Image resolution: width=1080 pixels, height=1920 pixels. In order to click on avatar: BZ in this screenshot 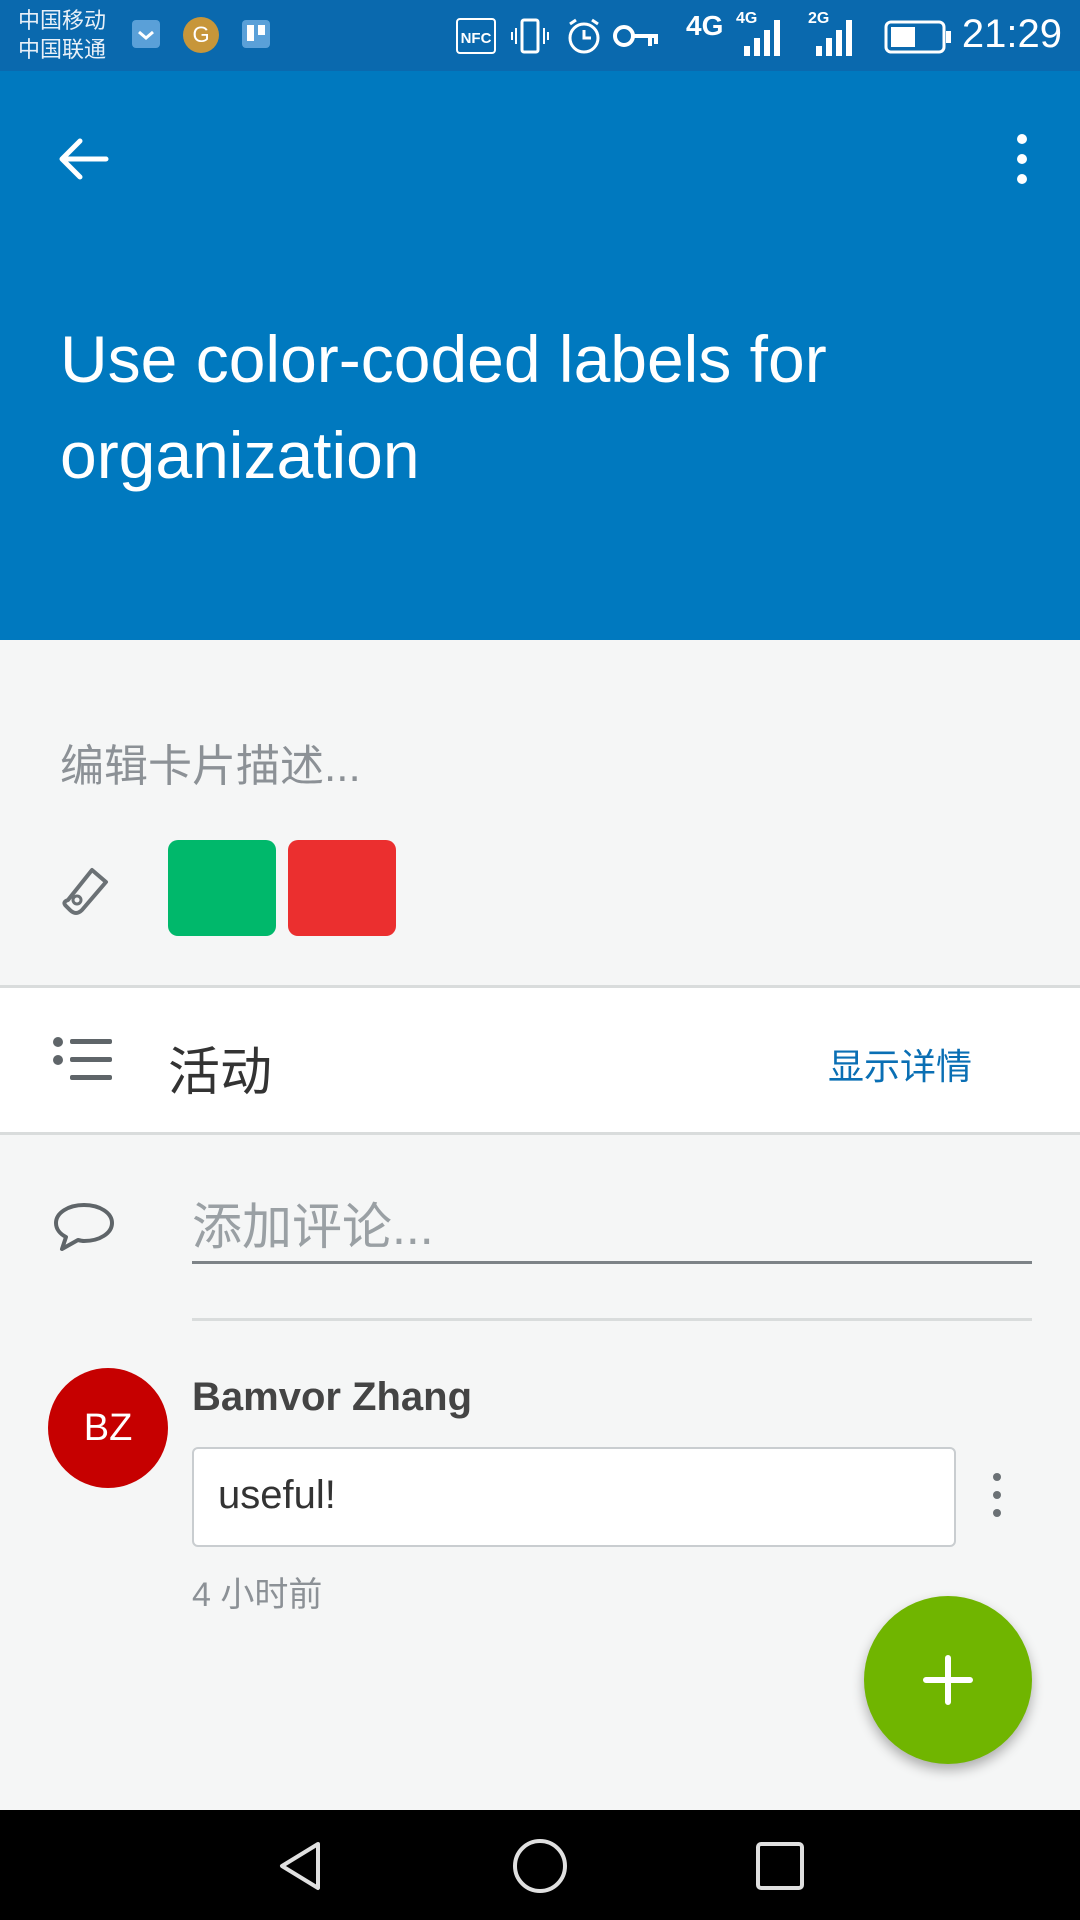, I will do `click(108, 1428)`.